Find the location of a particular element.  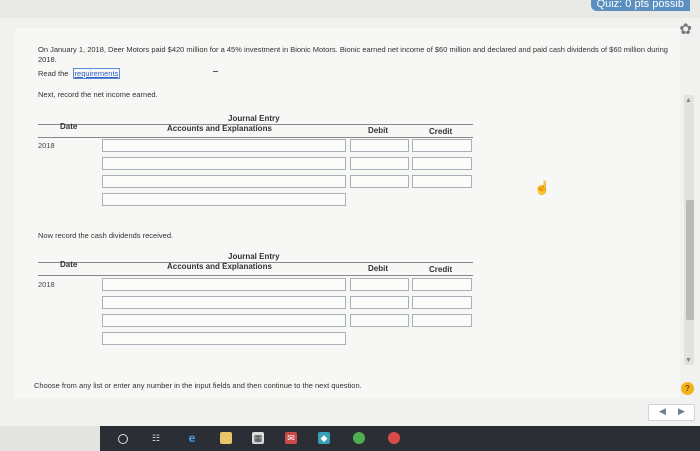

part2-prompt: Now record the cash dividends received. is located at coordinates (106, 235).